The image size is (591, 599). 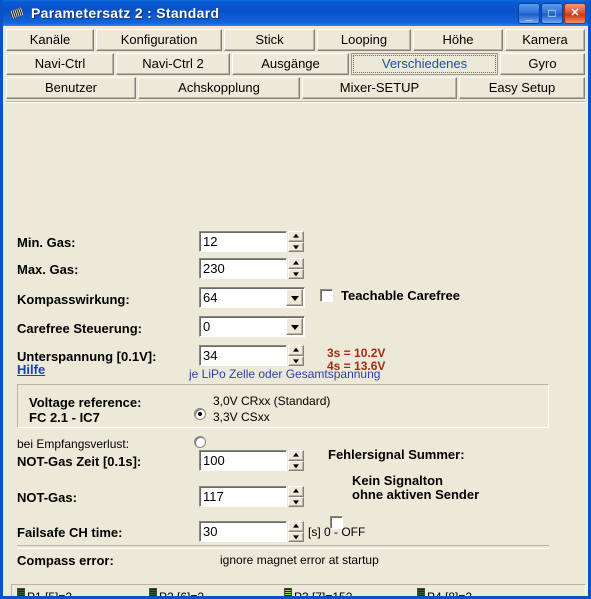 What do you see at coordinates (243, 355) in the screenshot?
I see `unterspannung-input: 34` at bounding box center [243, 355].